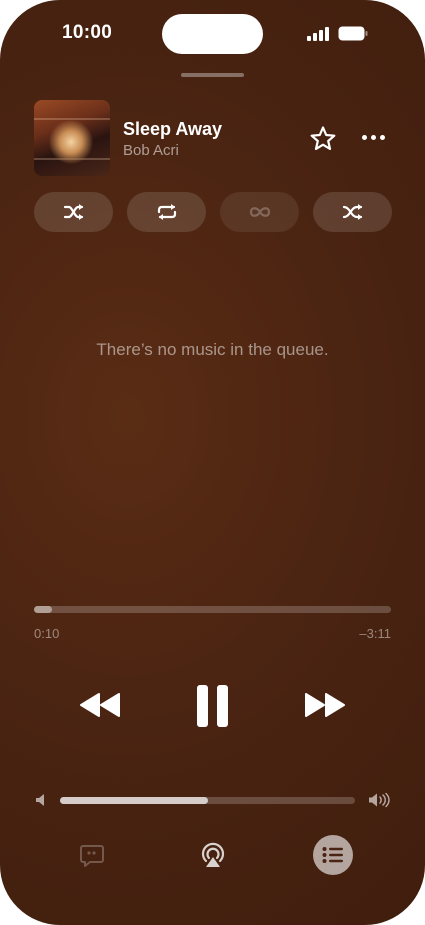  I want to click on queue-list-icon, so click(332, 855).